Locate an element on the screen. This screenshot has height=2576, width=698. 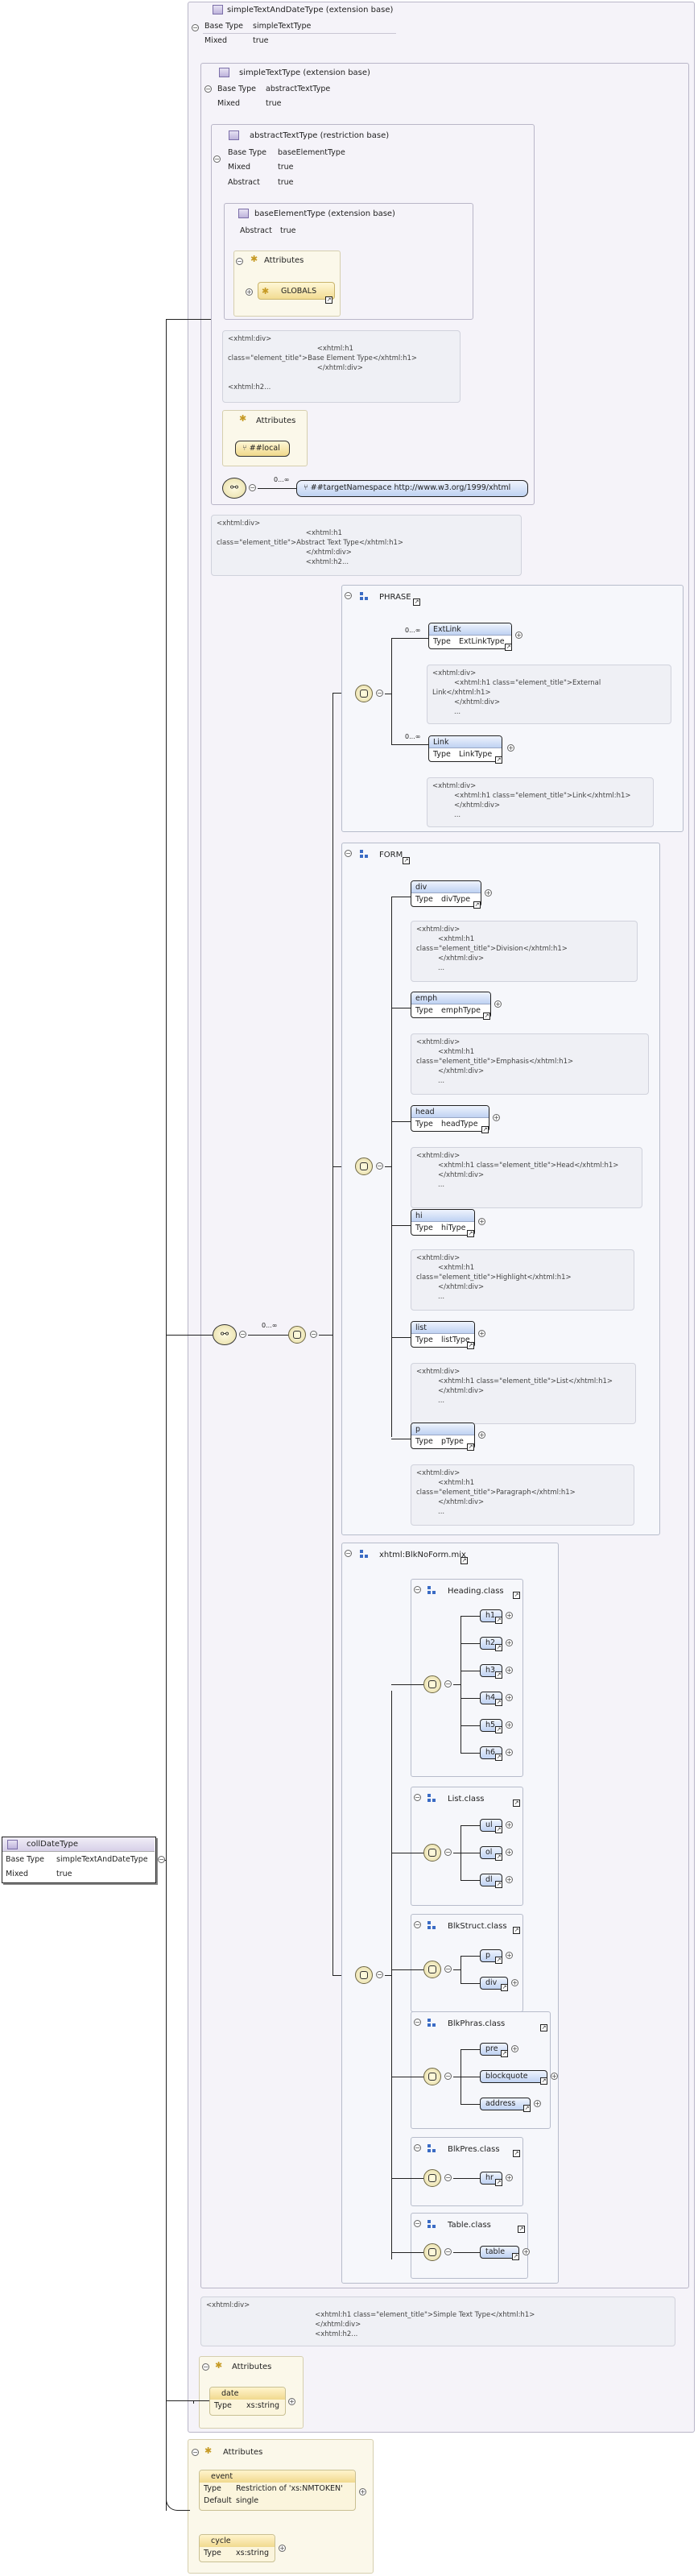
local-label: ##local is located at coordinates (264, 448).